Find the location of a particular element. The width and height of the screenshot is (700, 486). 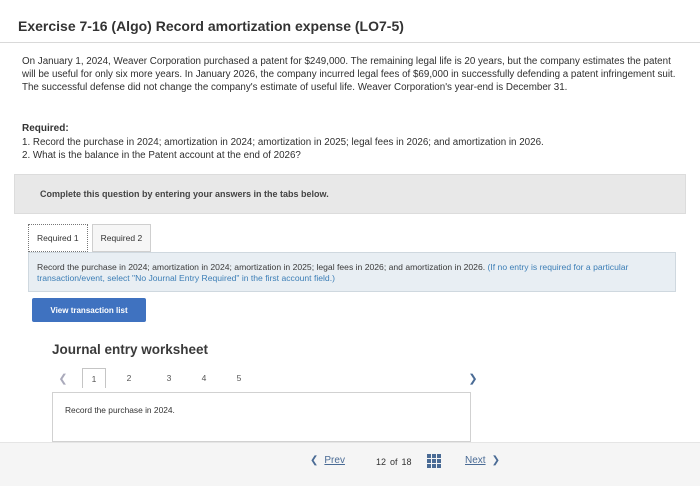

pager-page-5: 5 is located at coordinates (239, 378).